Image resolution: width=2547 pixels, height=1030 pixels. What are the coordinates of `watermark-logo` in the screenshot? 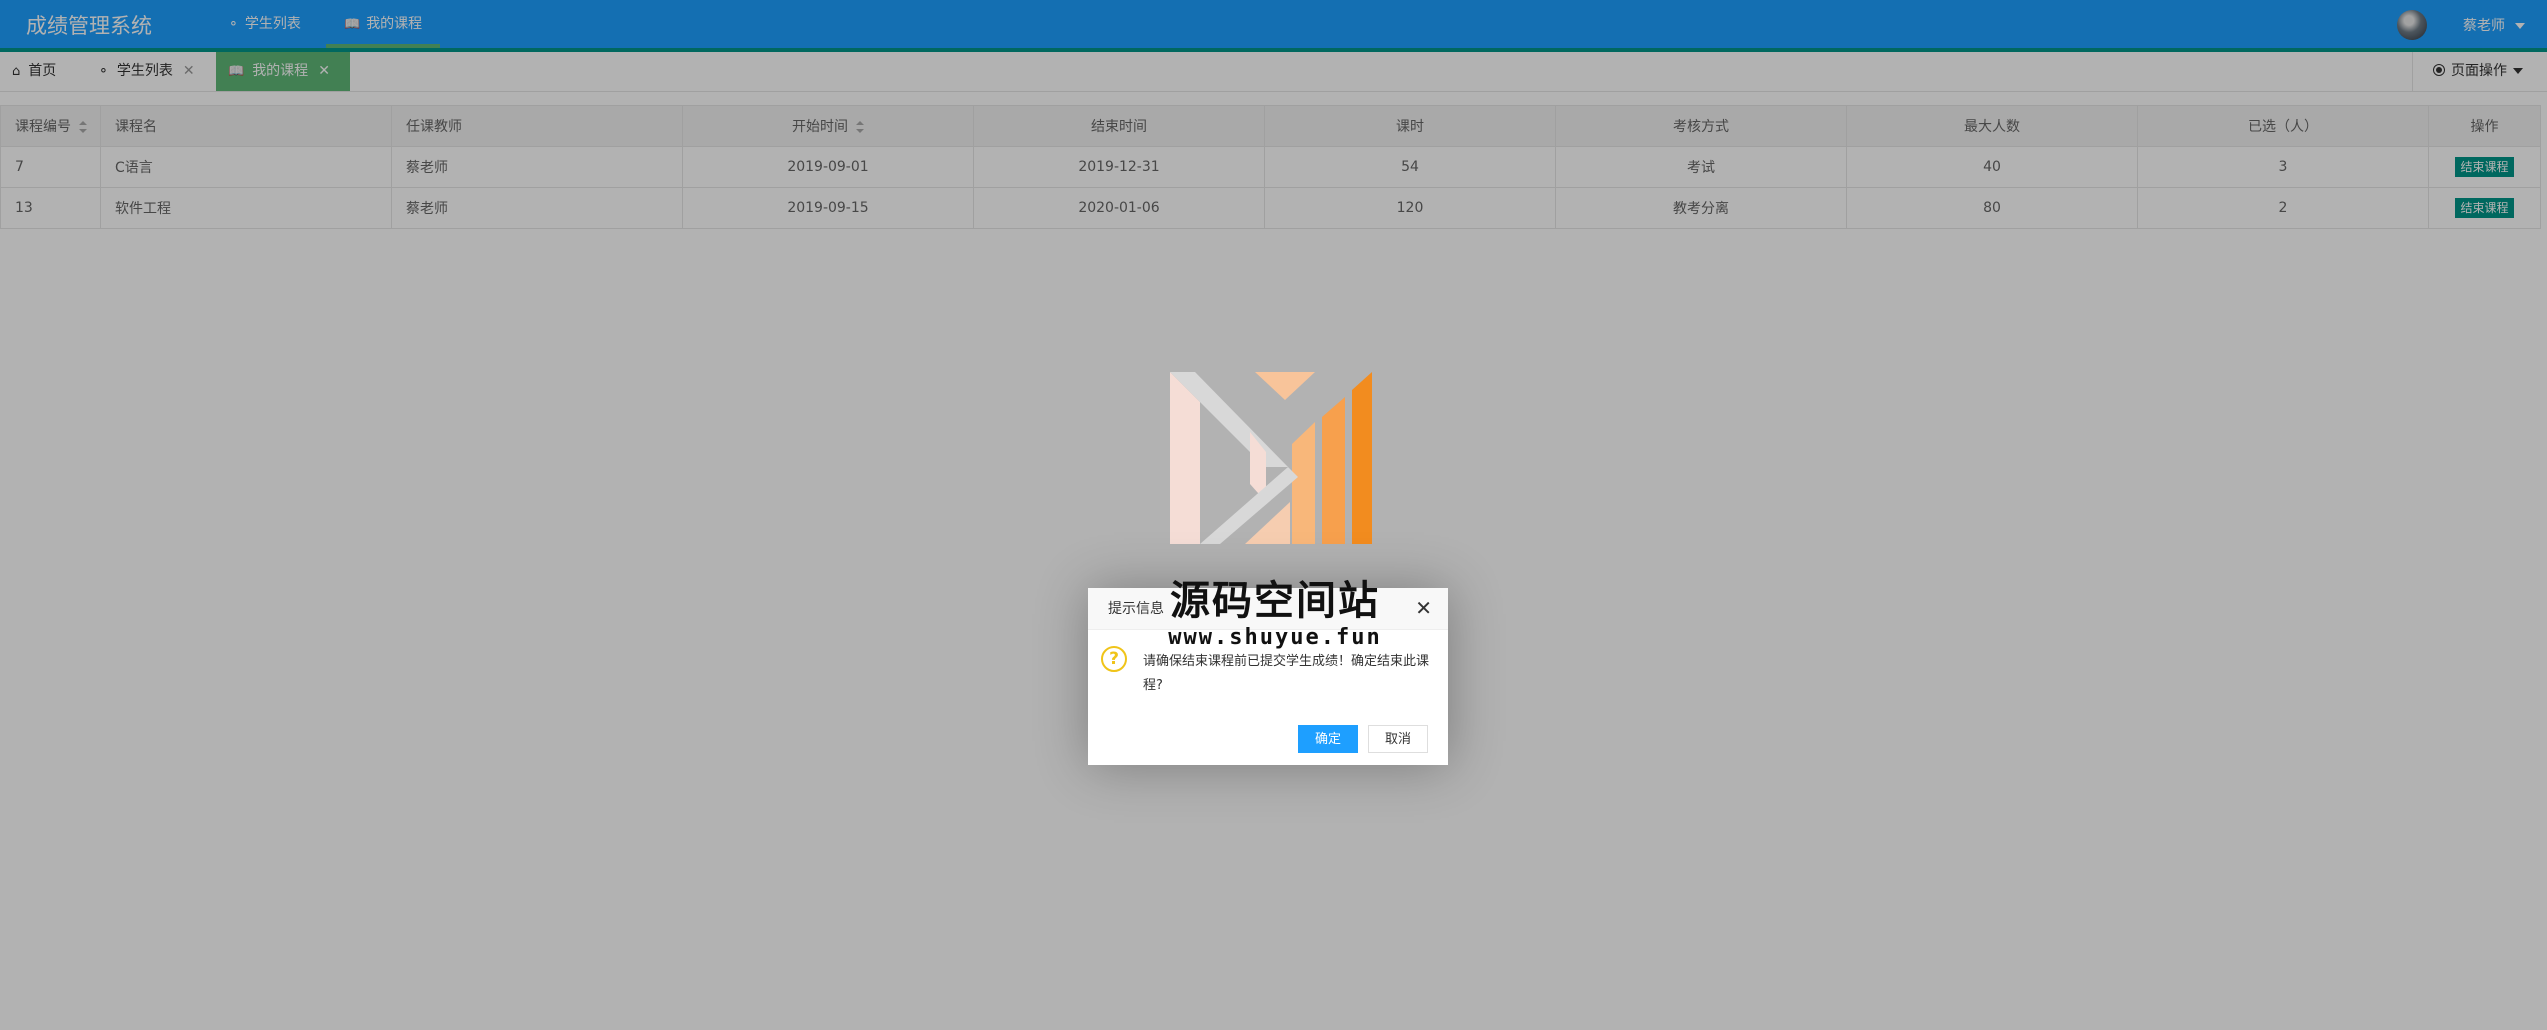 It's located at (1271, 458).